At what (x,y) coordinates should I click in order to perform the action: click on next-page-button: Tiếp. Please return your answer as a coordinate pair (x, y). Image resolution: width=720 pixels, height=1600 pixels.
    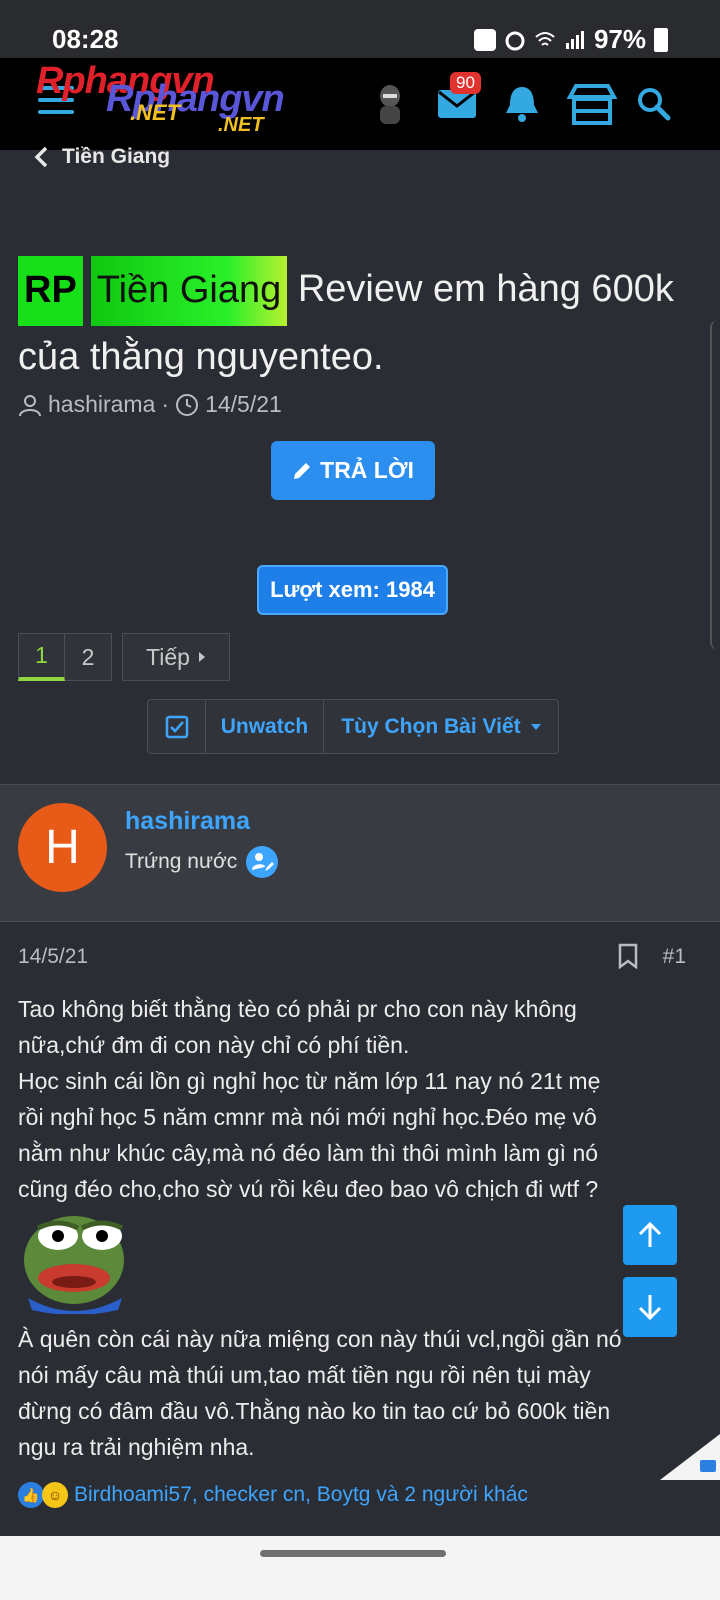
    Looking at the image, I should click on (176, 657).